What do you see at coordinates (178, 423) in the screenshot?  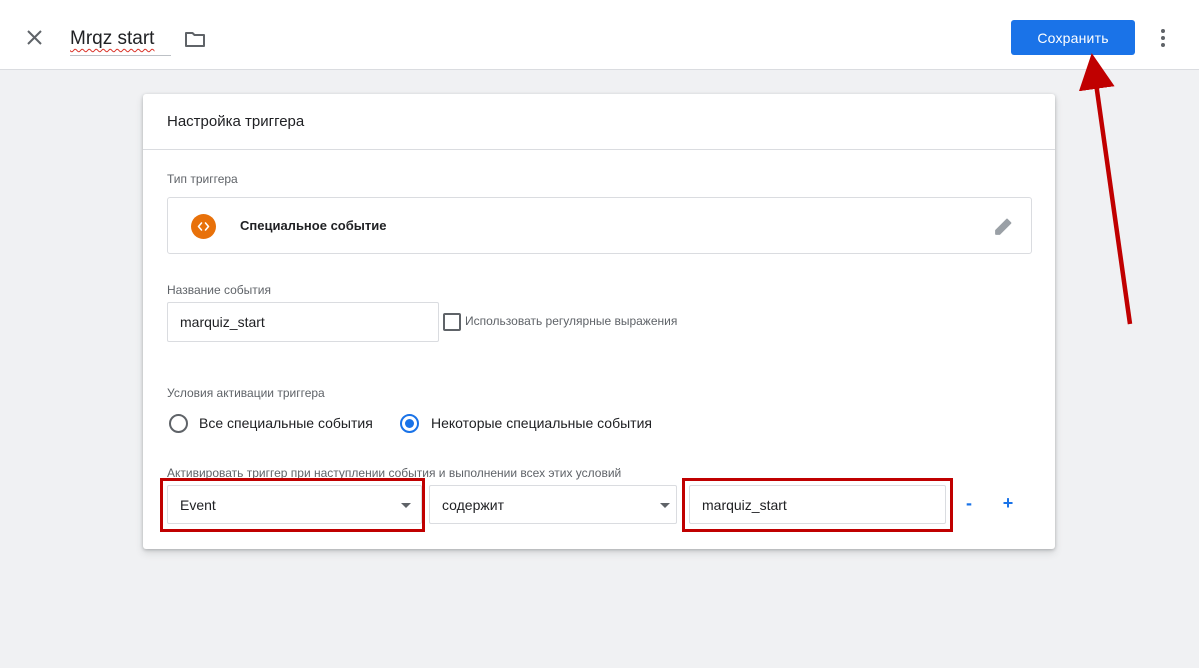 I see `radio-all-events` at bounding box center [178, 423].